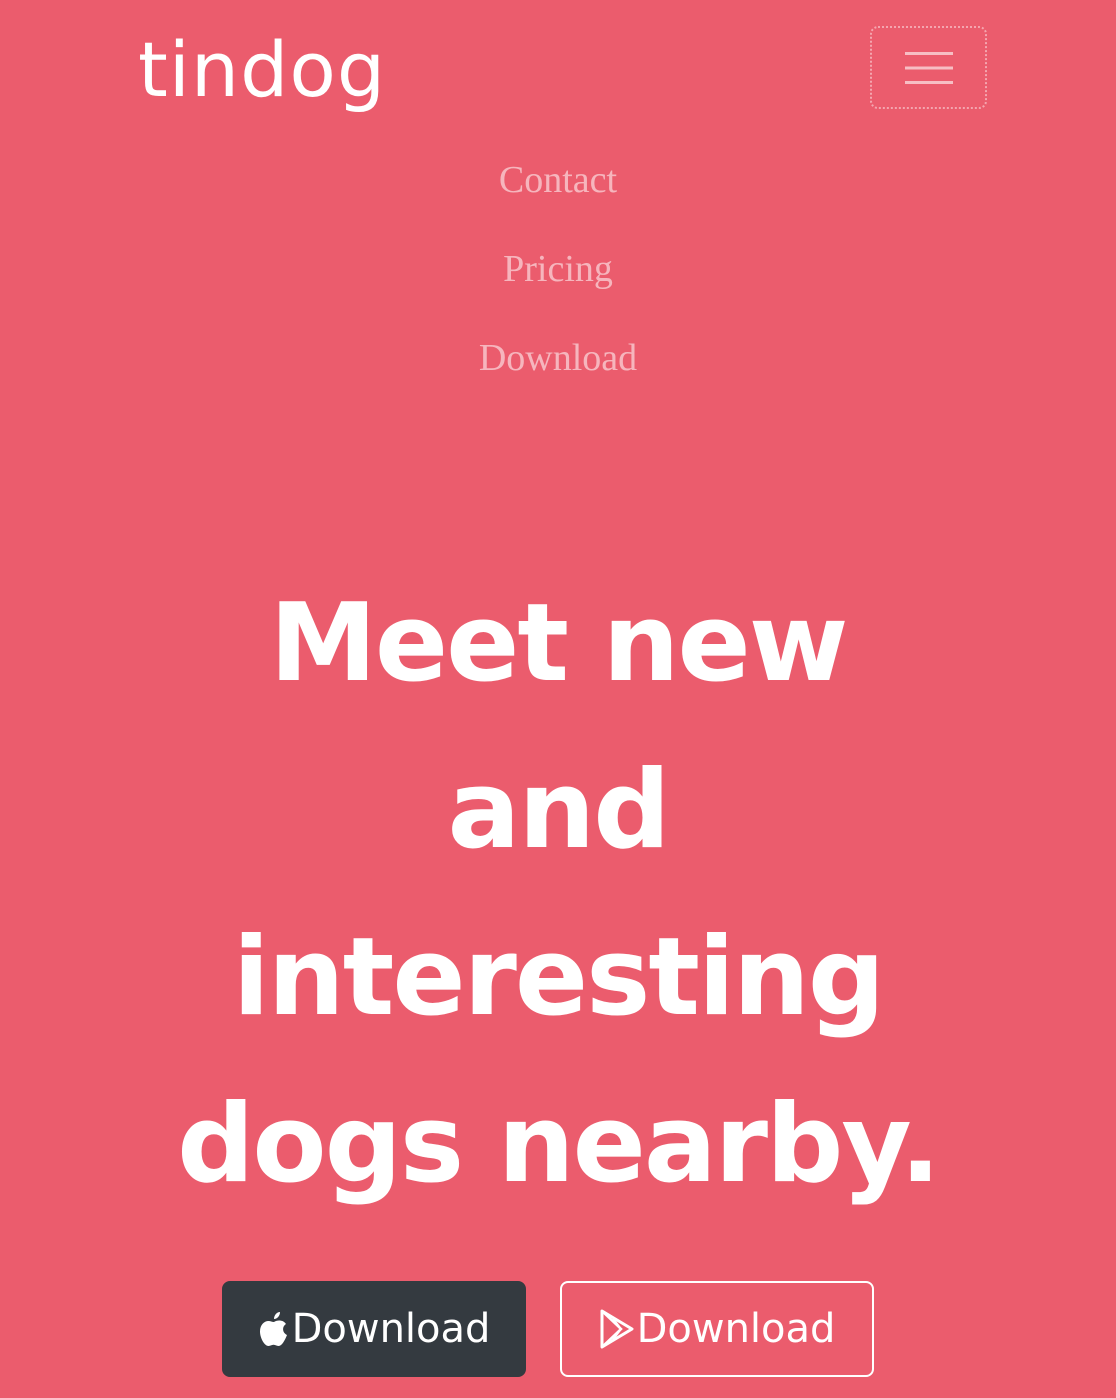 Image resolution: width=1116 pixels, height=1398 pixels. What do you see at coordinates (262, 70) in the screenshot?
I see `brand-logo: tindog` at bounding box center [262, 70].